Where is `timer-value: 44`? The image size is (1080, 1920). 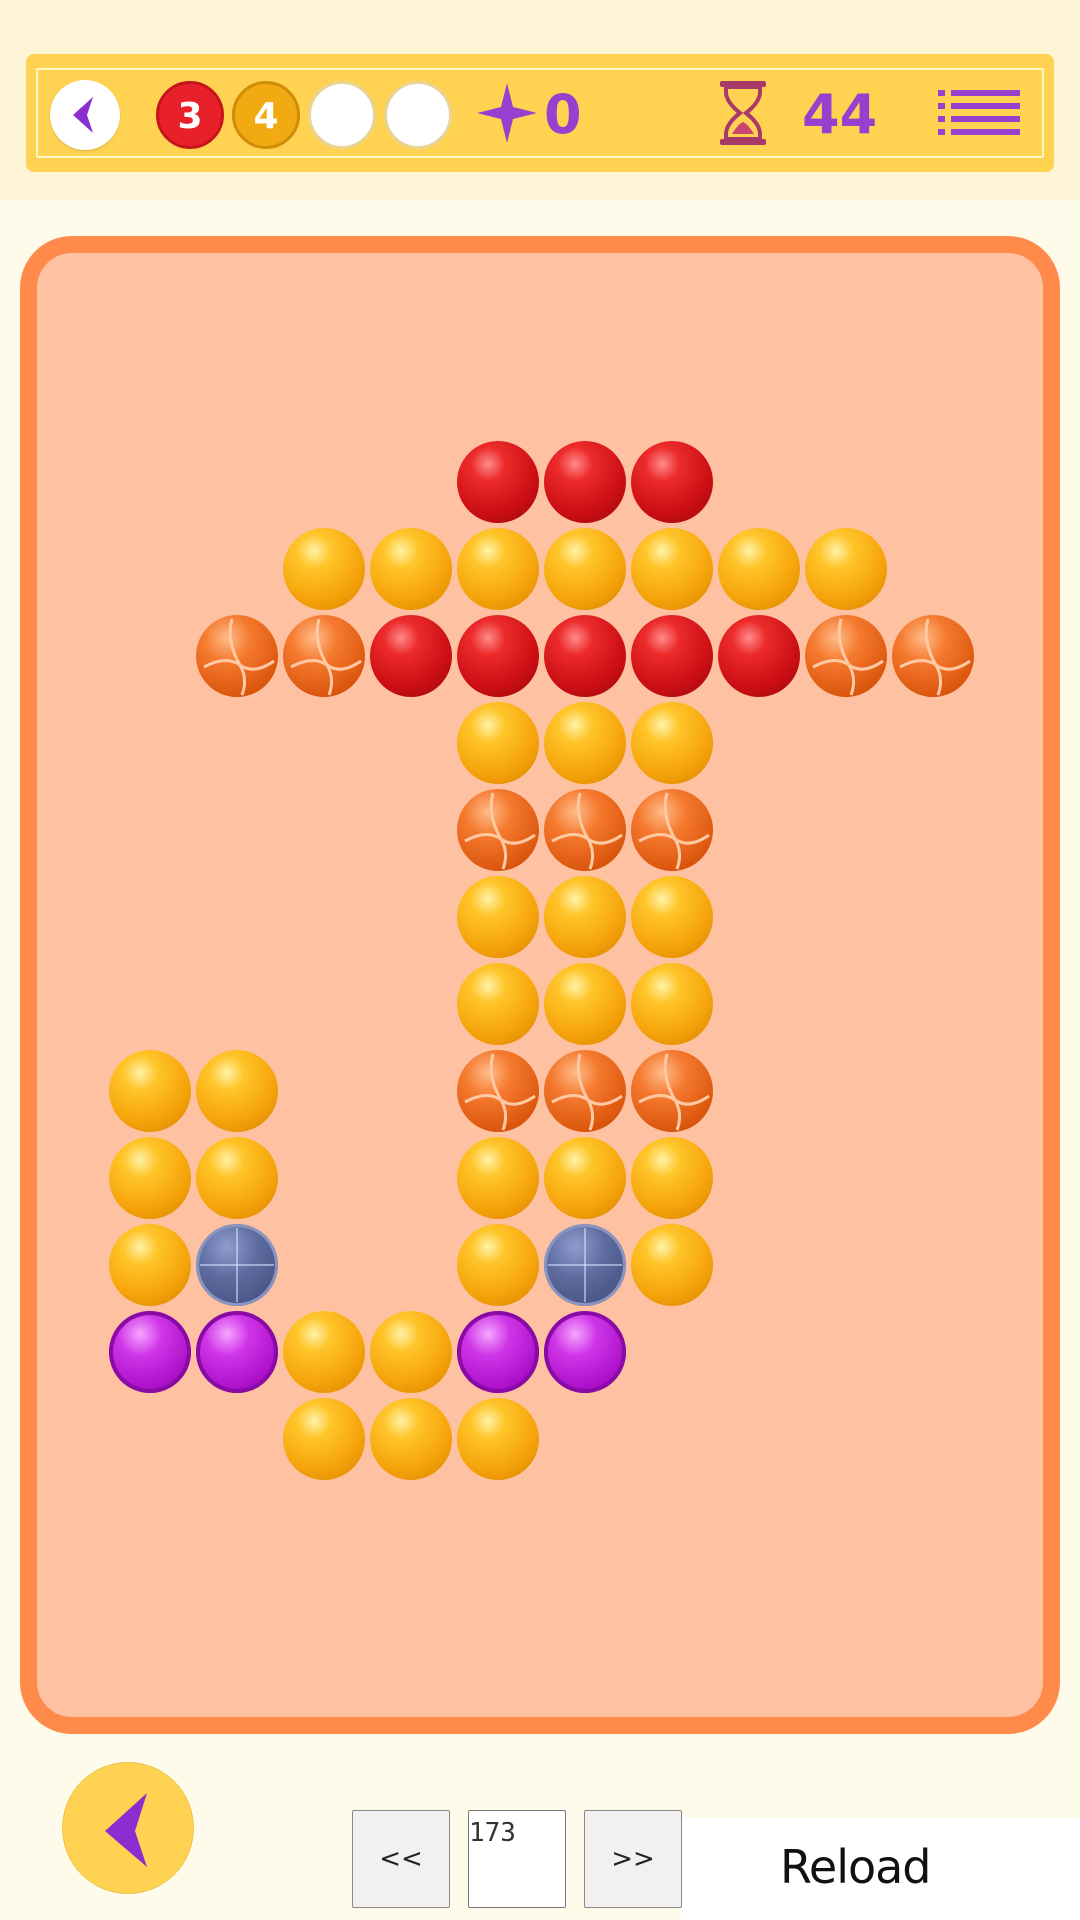 timer-value: 44 is located at coordinates (840, 114).